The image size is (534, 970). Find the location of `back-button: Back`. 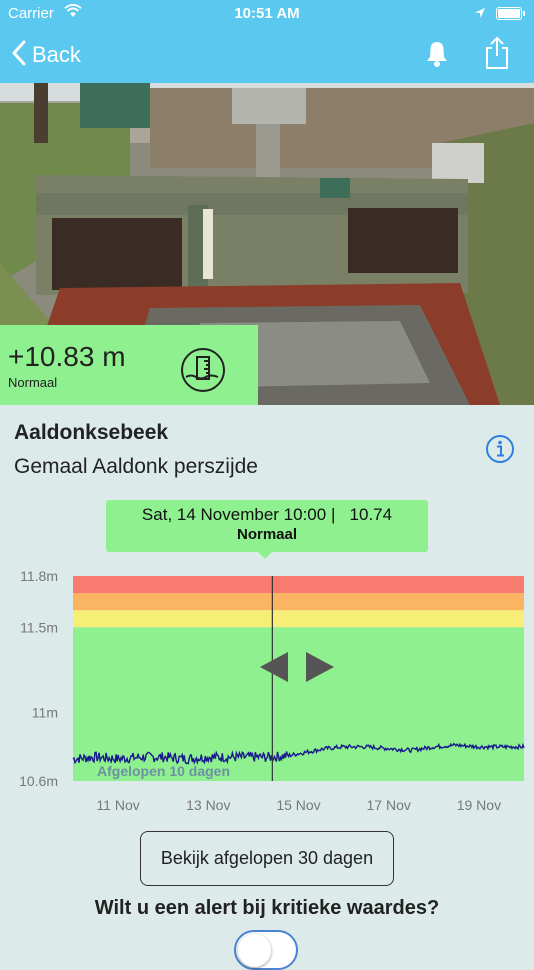

back-button: Back is located at coordinates (46, 55).